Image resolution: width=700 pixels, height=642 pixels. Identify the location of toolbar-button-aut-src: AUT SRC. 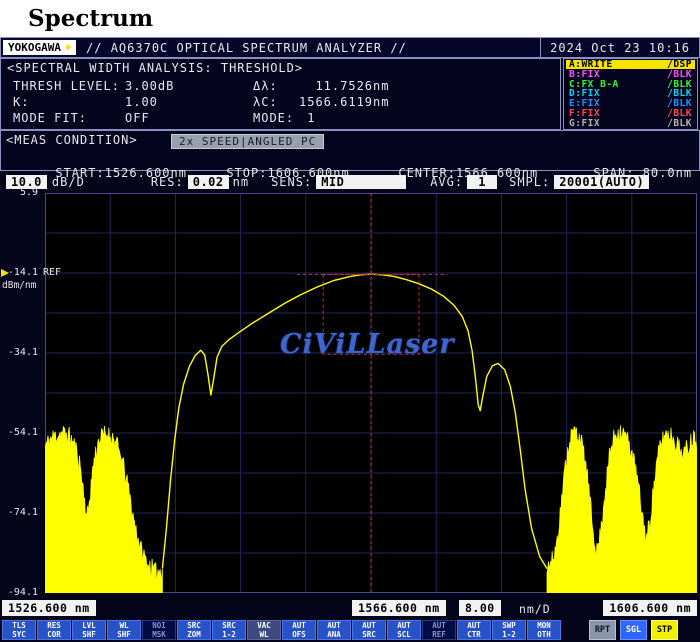
(369, 630).